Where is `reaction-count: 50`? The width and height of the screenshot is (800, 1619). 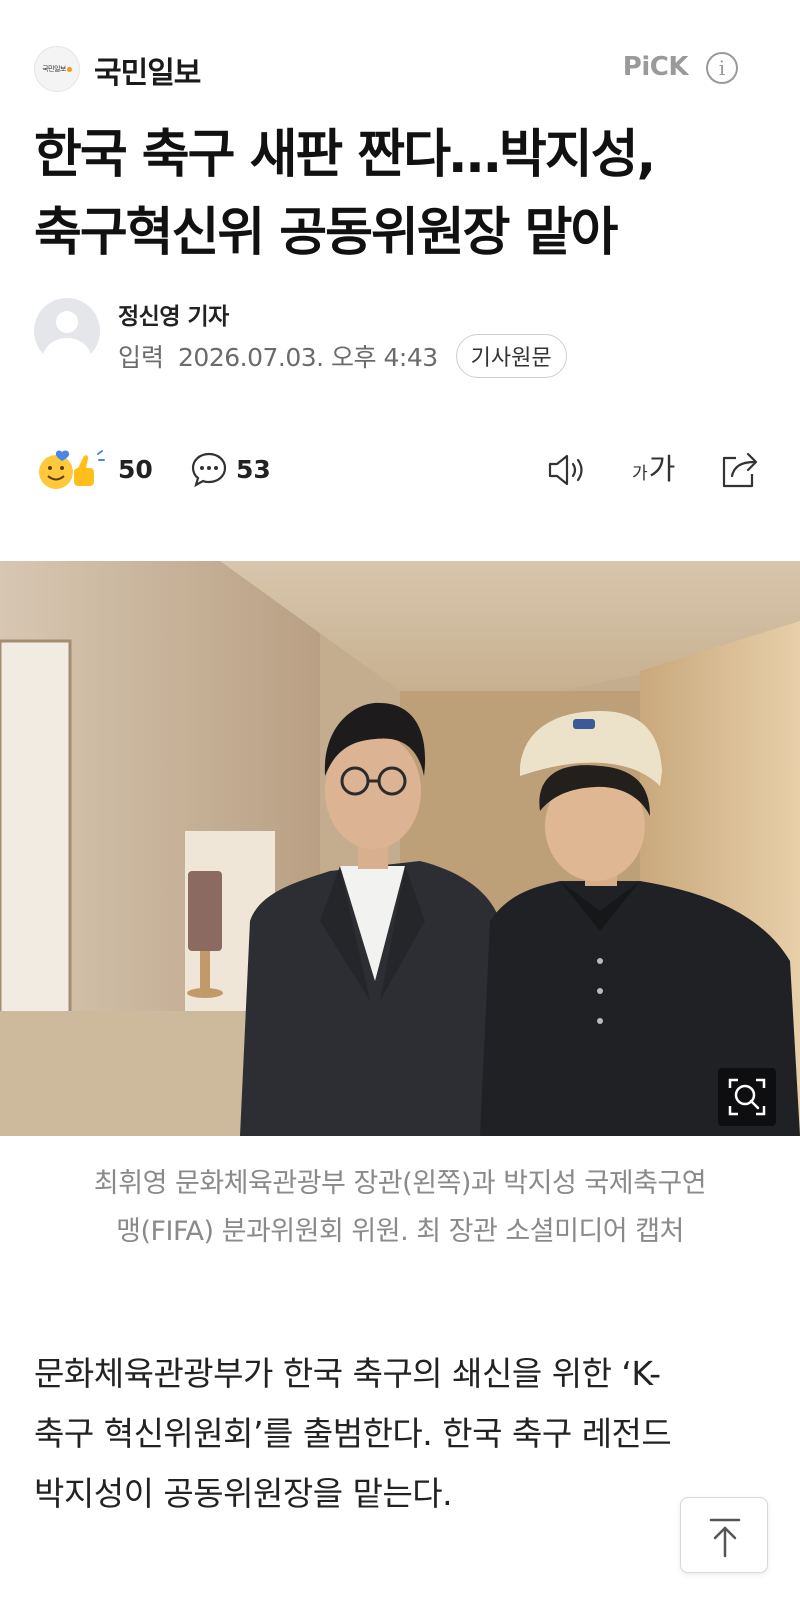
reaction-count: 50 is located at coordinates (135, 469).